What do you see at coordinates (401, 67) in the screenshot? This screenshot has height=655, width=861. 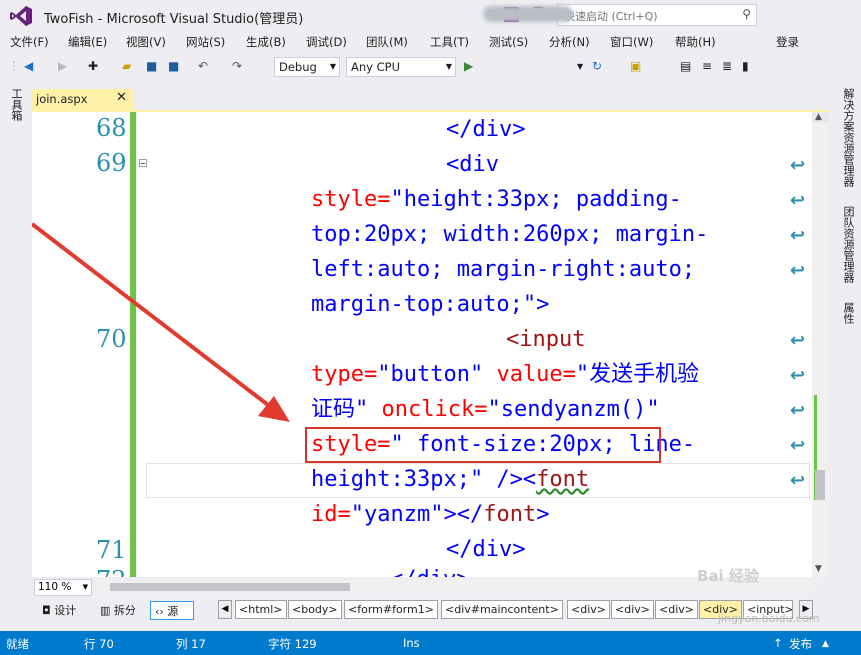 I see `platform-select: Any CPU ▼` at bounding box center [401, 67].